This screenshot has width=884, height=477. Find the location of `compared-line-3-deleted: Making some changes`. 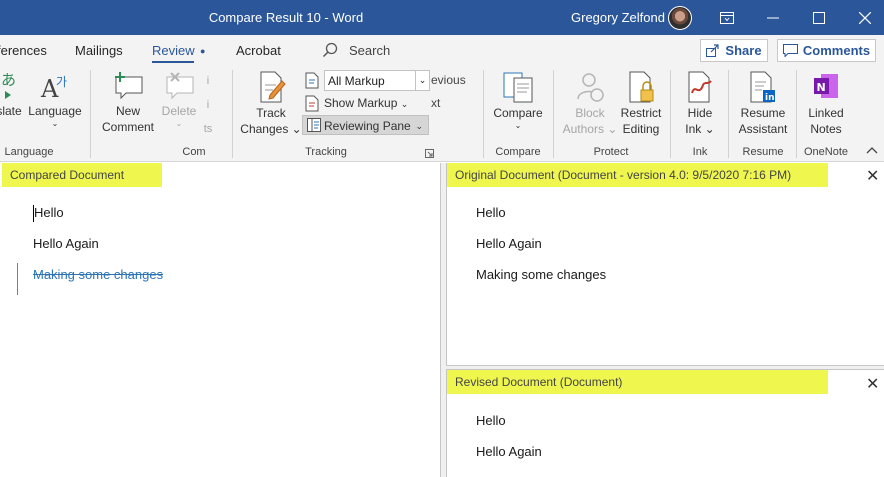

compared-line-3-deleted: Making some changes is located at coordinates (98, 274).